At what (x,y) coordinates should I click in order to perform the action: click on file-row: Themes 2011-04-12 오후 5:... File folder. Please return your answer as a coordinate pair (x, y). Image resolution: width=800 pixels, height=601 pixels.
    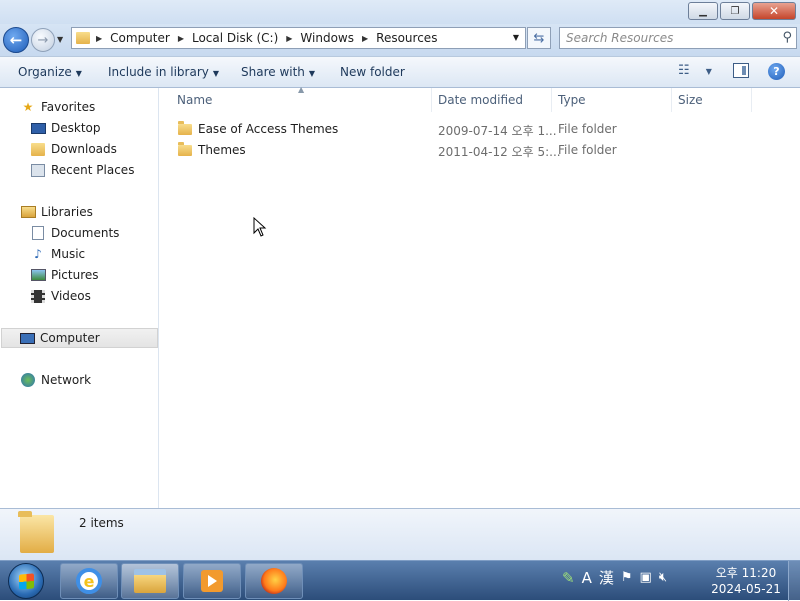
    Looking at the image, I should click on (480, 150).